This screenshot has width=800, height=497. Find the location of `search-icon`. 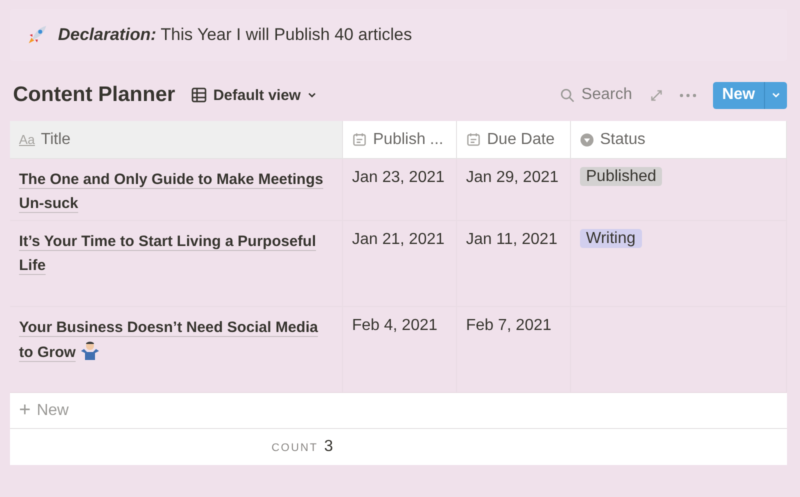

search-icon is located at coordinates (568, 95).